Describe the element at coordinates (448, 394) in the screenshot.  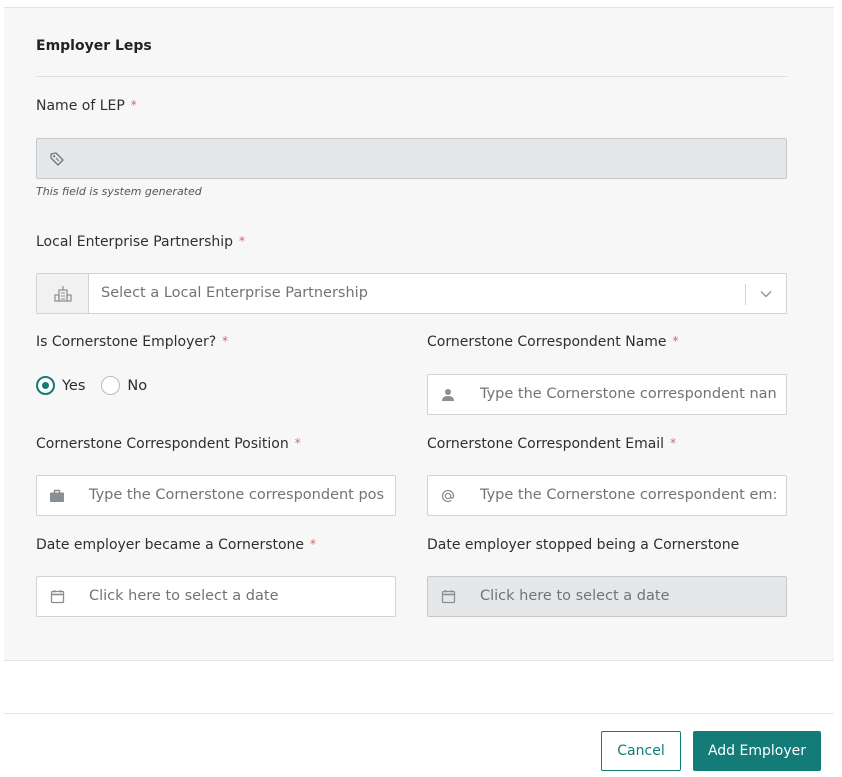
I see `user-icon` at that location.